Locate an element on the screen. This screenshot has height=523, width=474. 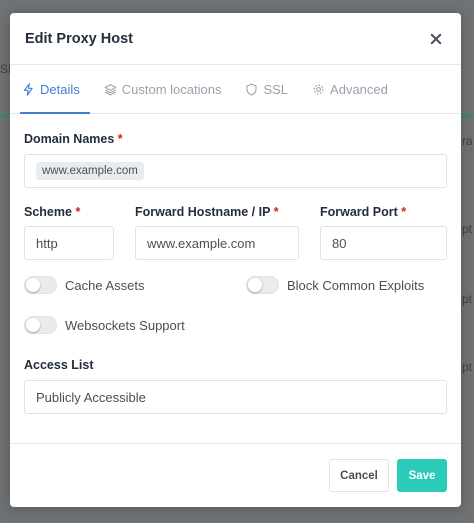
block-common-exploits-toggle: Block Common Exploits is located at coordinates (335, 285).